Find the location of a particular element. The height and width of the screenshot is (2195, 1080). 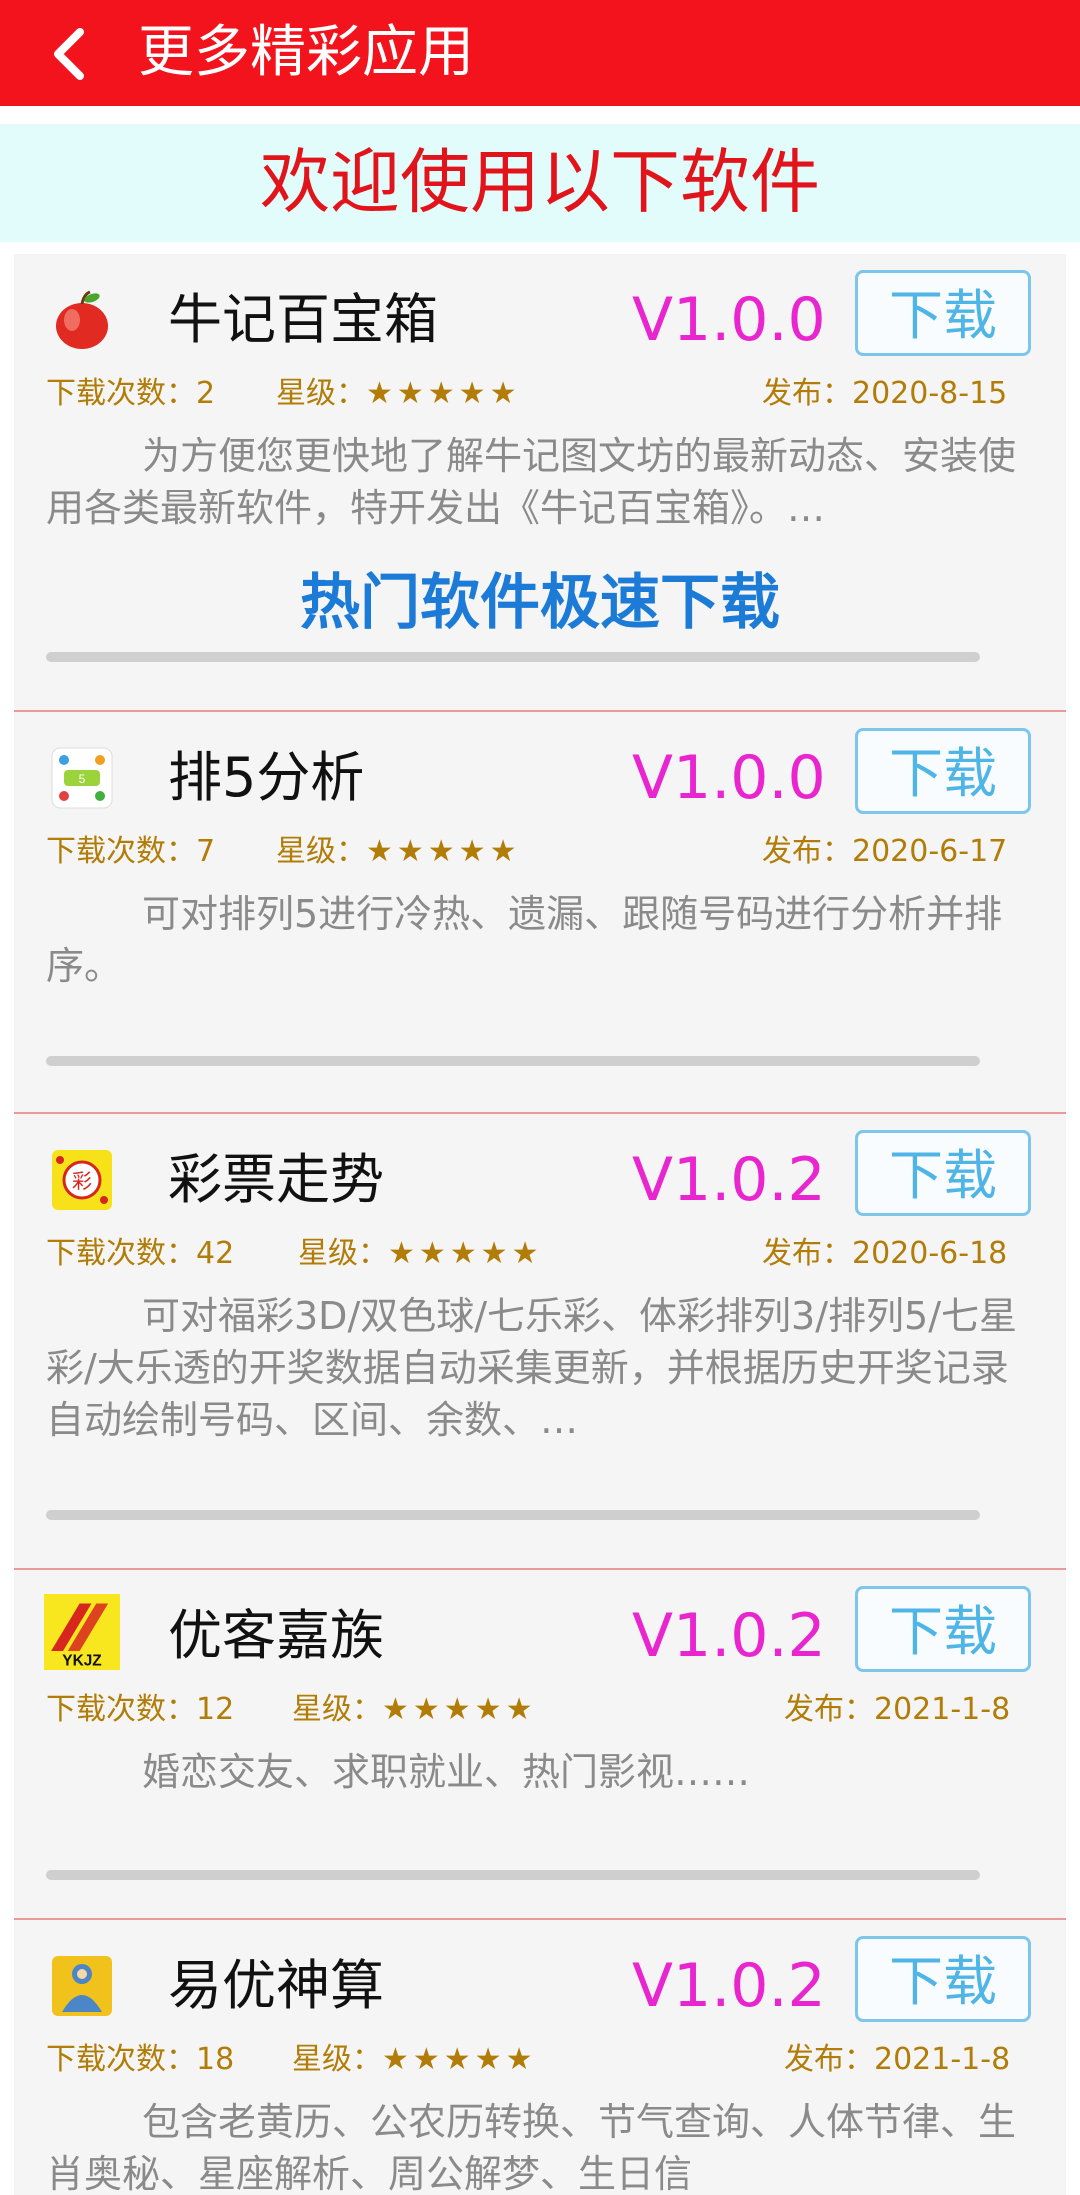

ykjz-logo-icon: YKJZ is located at coordinates (82, 1632).